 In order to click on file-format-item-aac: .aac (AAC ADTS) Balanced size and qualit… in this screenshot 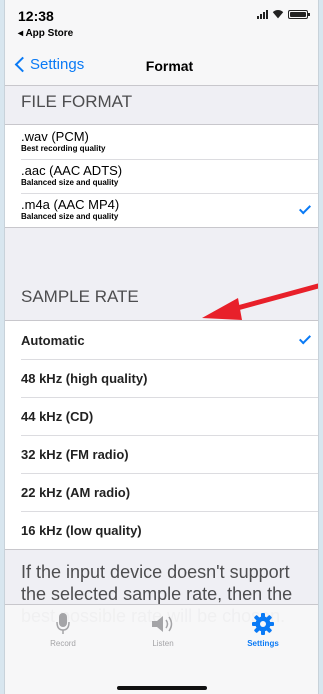, I will do `click(161, 176)`.